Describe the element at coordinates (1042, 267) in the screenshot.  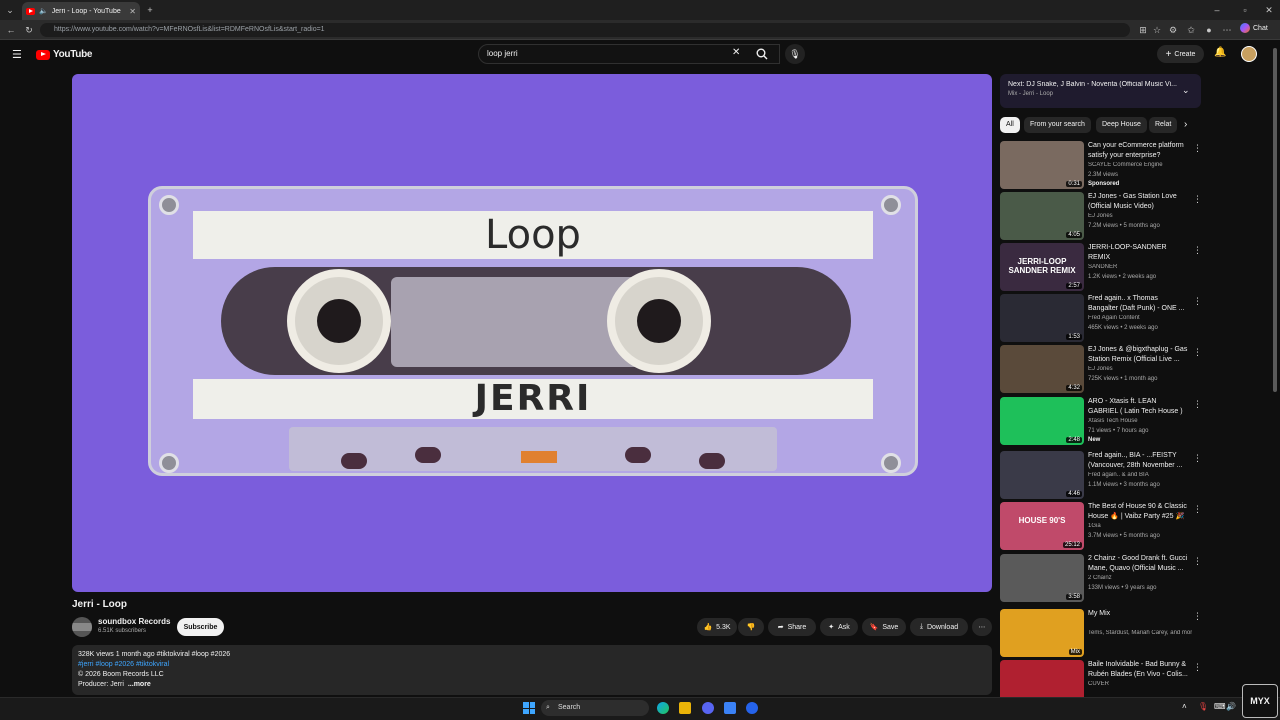
I see `video-thumbnail: JERRI-LOOP SANDNER REMIX 2:57` at that location.